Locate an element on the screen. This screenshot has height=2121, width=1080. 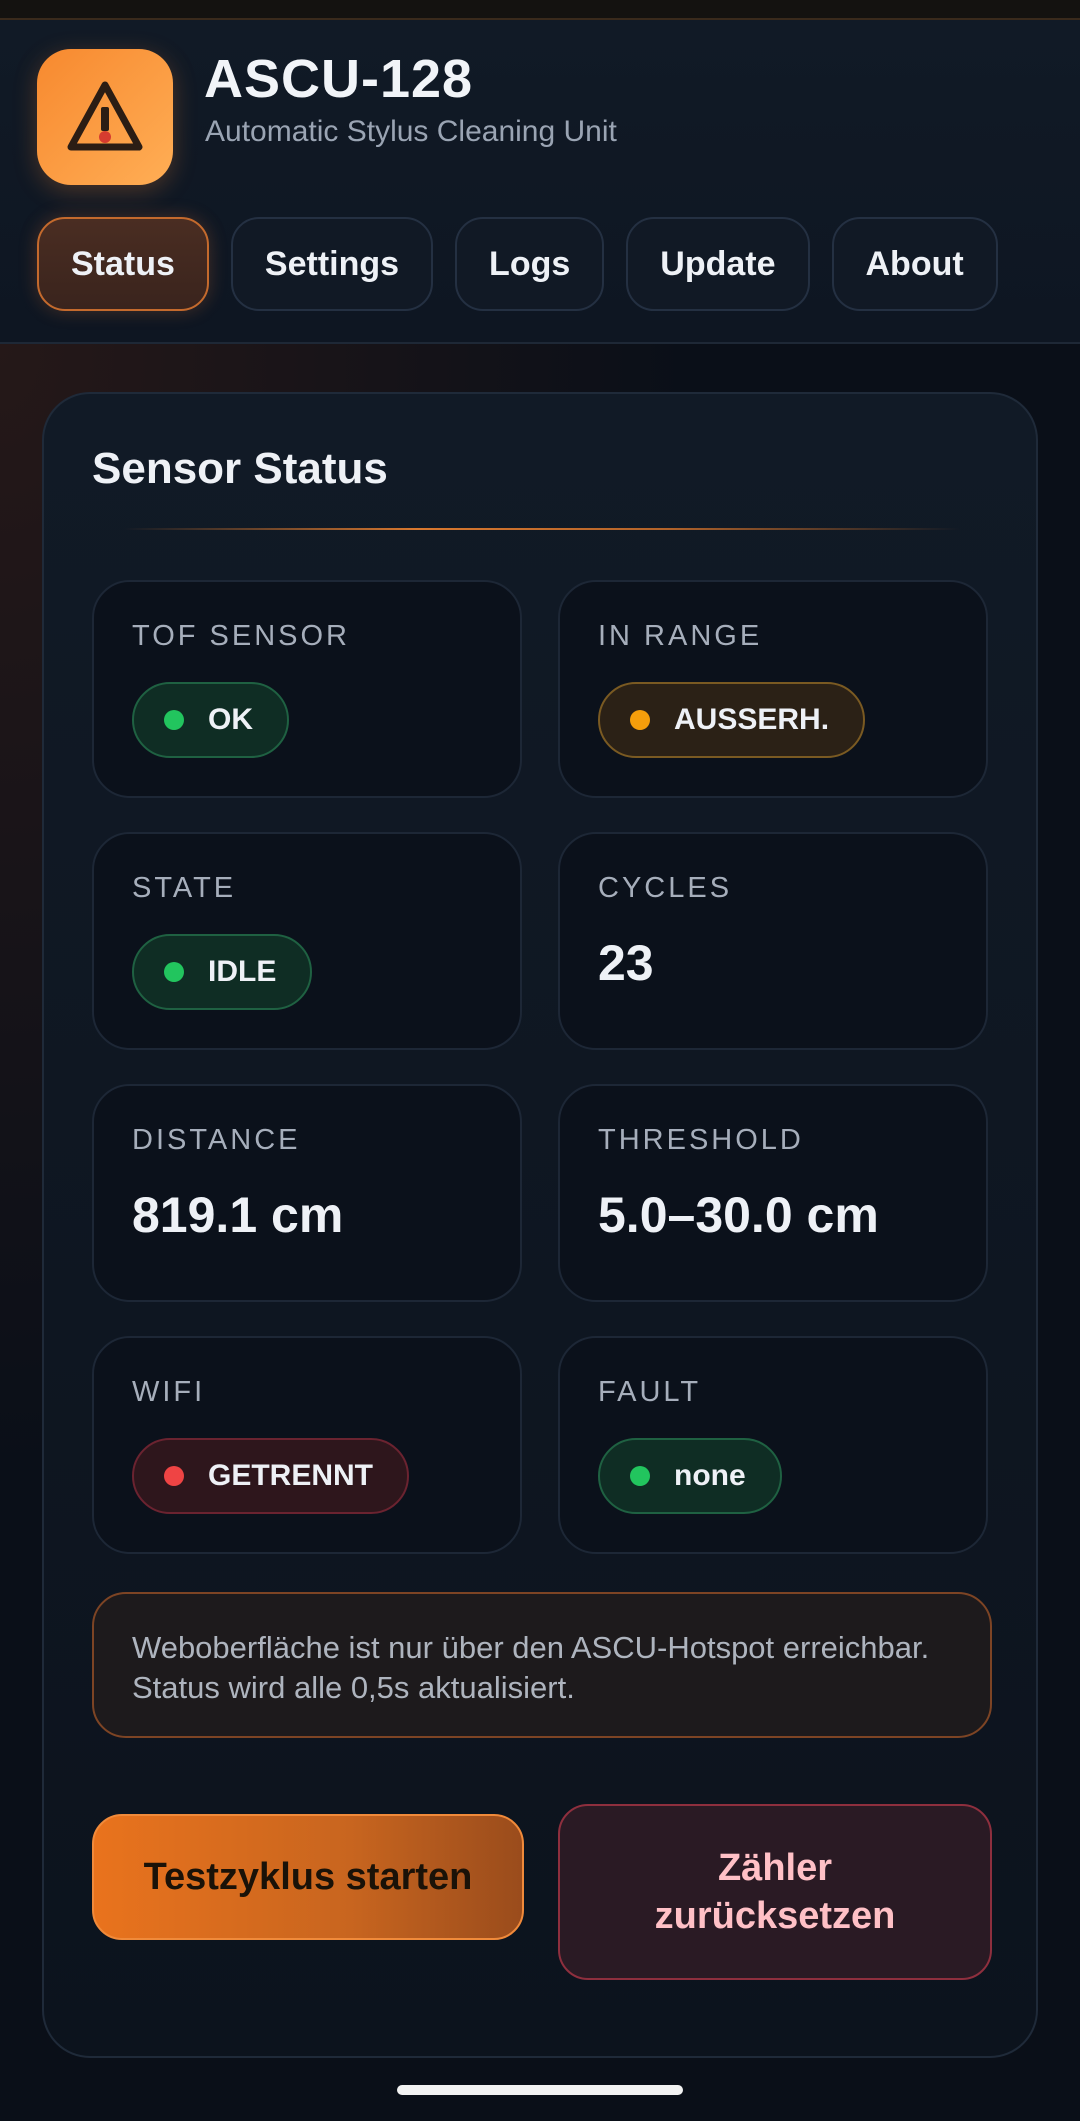
threshold-value: 5.0–30.0 cm is located at coordinates (738, 1215).